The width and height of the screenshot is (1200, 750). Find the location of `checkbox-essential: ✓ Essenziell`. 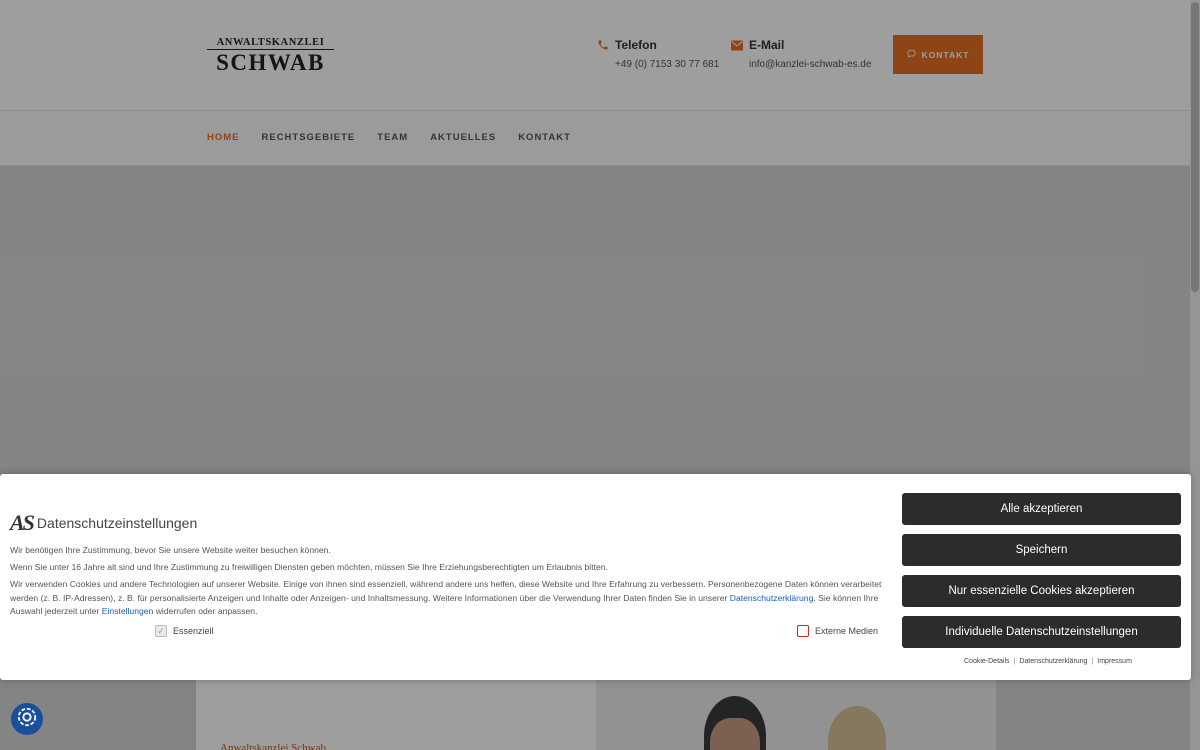

checkbox-essential: ✓ Essenziell is located at coordinates (184, 631).